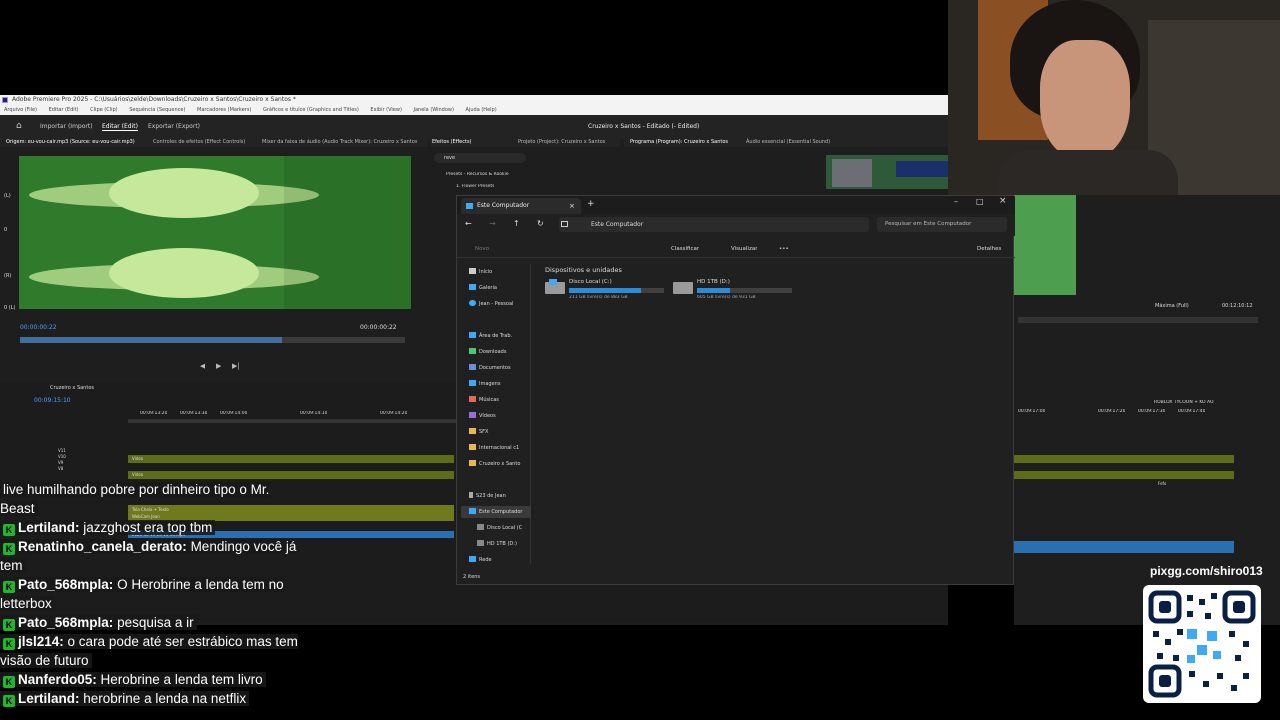  I want to click on sidebar-item-documents: Documentos, so click(490, 368).